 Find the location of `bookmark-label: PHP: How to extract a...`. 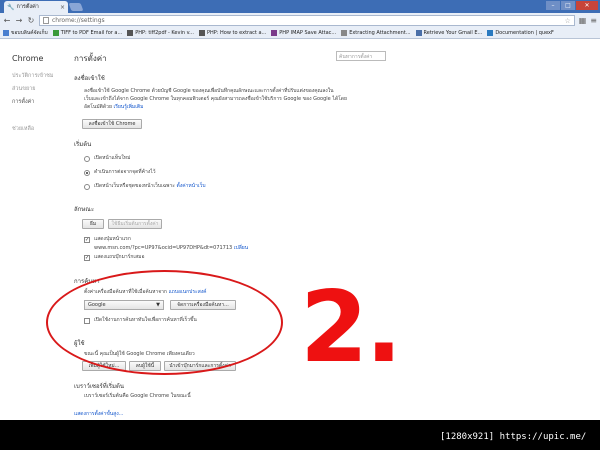

bookmark-label: PHP: How to extract a... is located at coordinates (236, 33).